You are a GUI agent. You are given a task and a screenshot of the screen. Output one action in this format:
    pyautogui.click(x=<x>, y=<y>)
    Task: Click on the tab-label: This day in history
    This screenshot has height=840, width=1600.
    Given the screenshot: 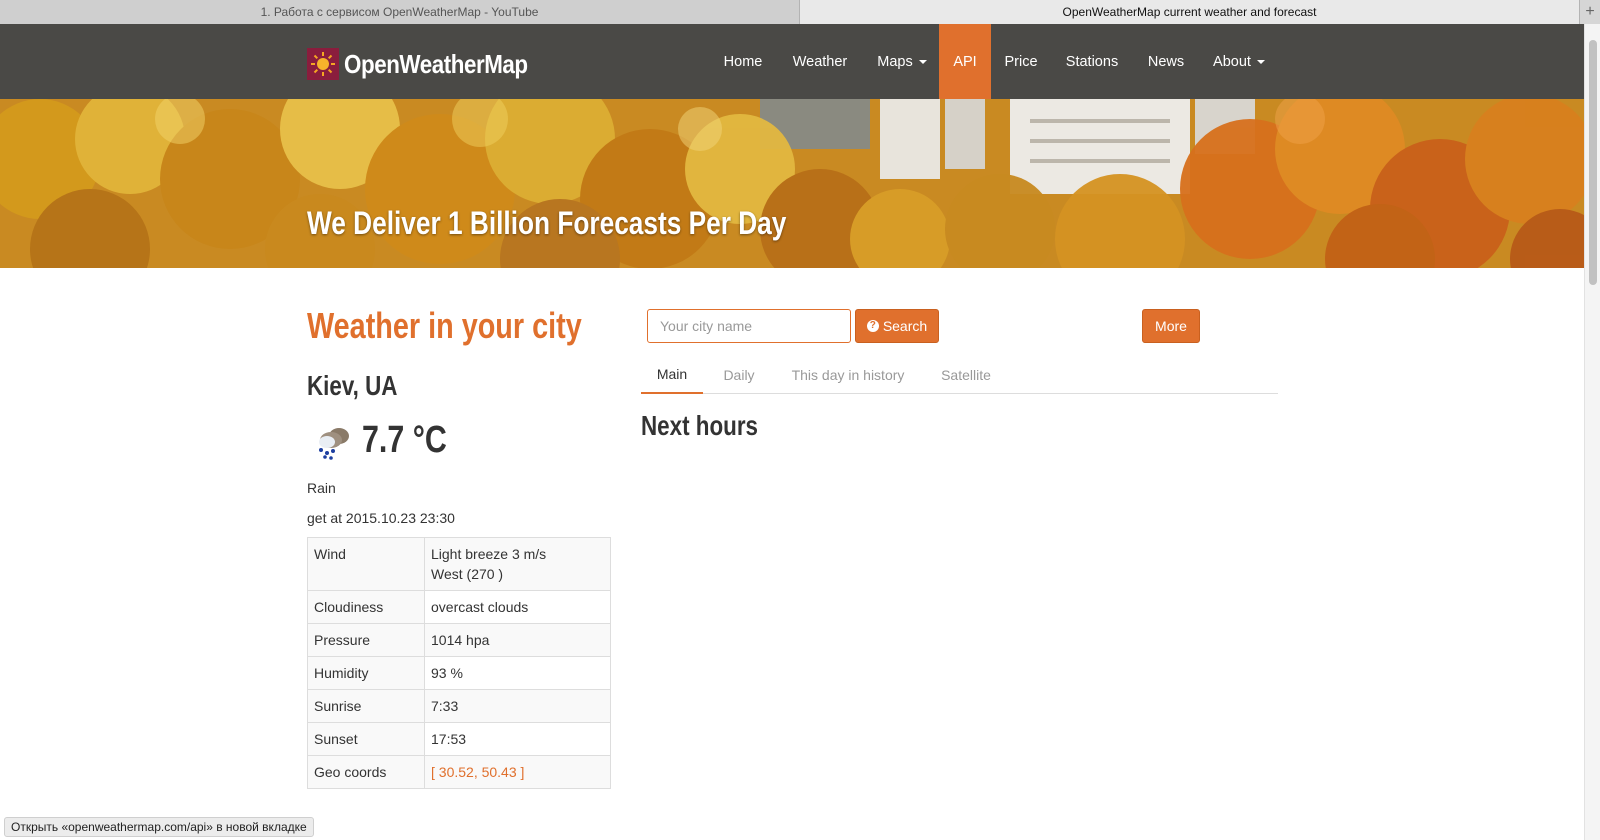 What is the action you would take?
    pyautogui.click(x=848, y=375)
    